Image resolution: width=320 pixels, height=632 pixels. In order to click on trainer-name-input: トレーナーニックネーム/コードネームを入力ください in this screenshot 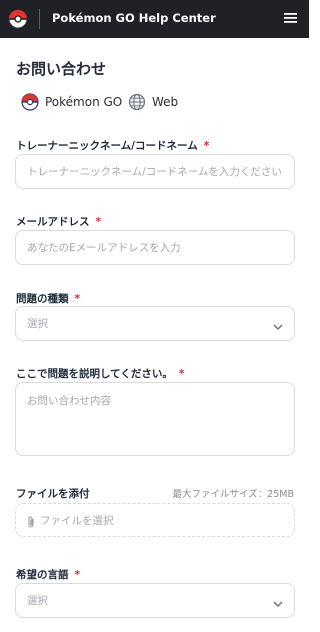, I will do `click(155, 171)`.